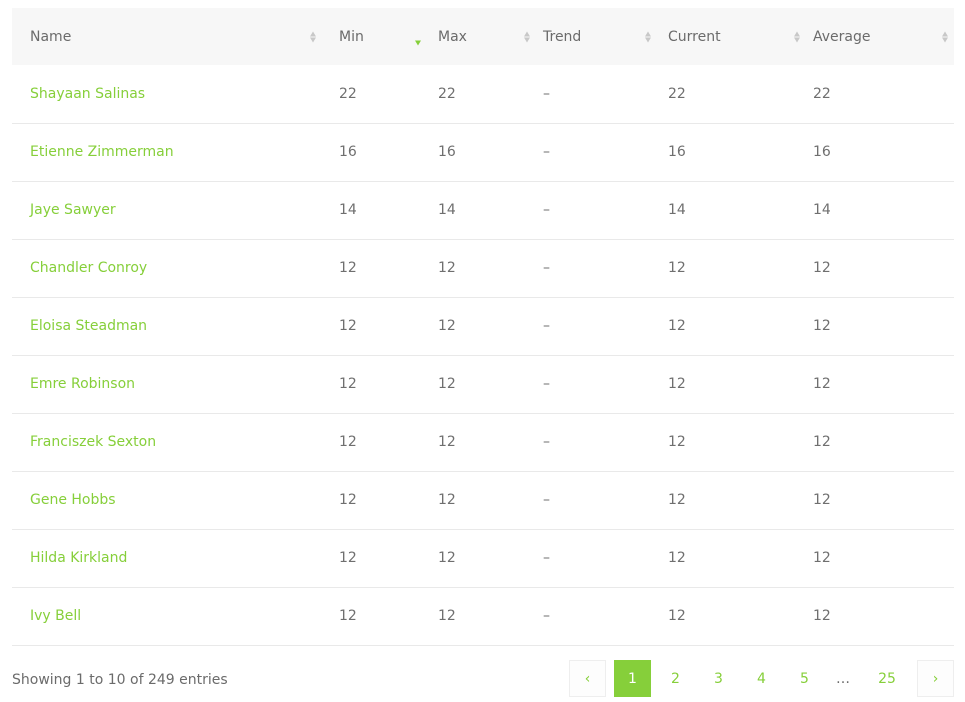 Image resolution: width=965 pixels, height=702 pixels. Describe the element at coordinates (120, 680) in the screenshot. I see `entries-info: Showing 1 to 10 of 249 entries` at that location.